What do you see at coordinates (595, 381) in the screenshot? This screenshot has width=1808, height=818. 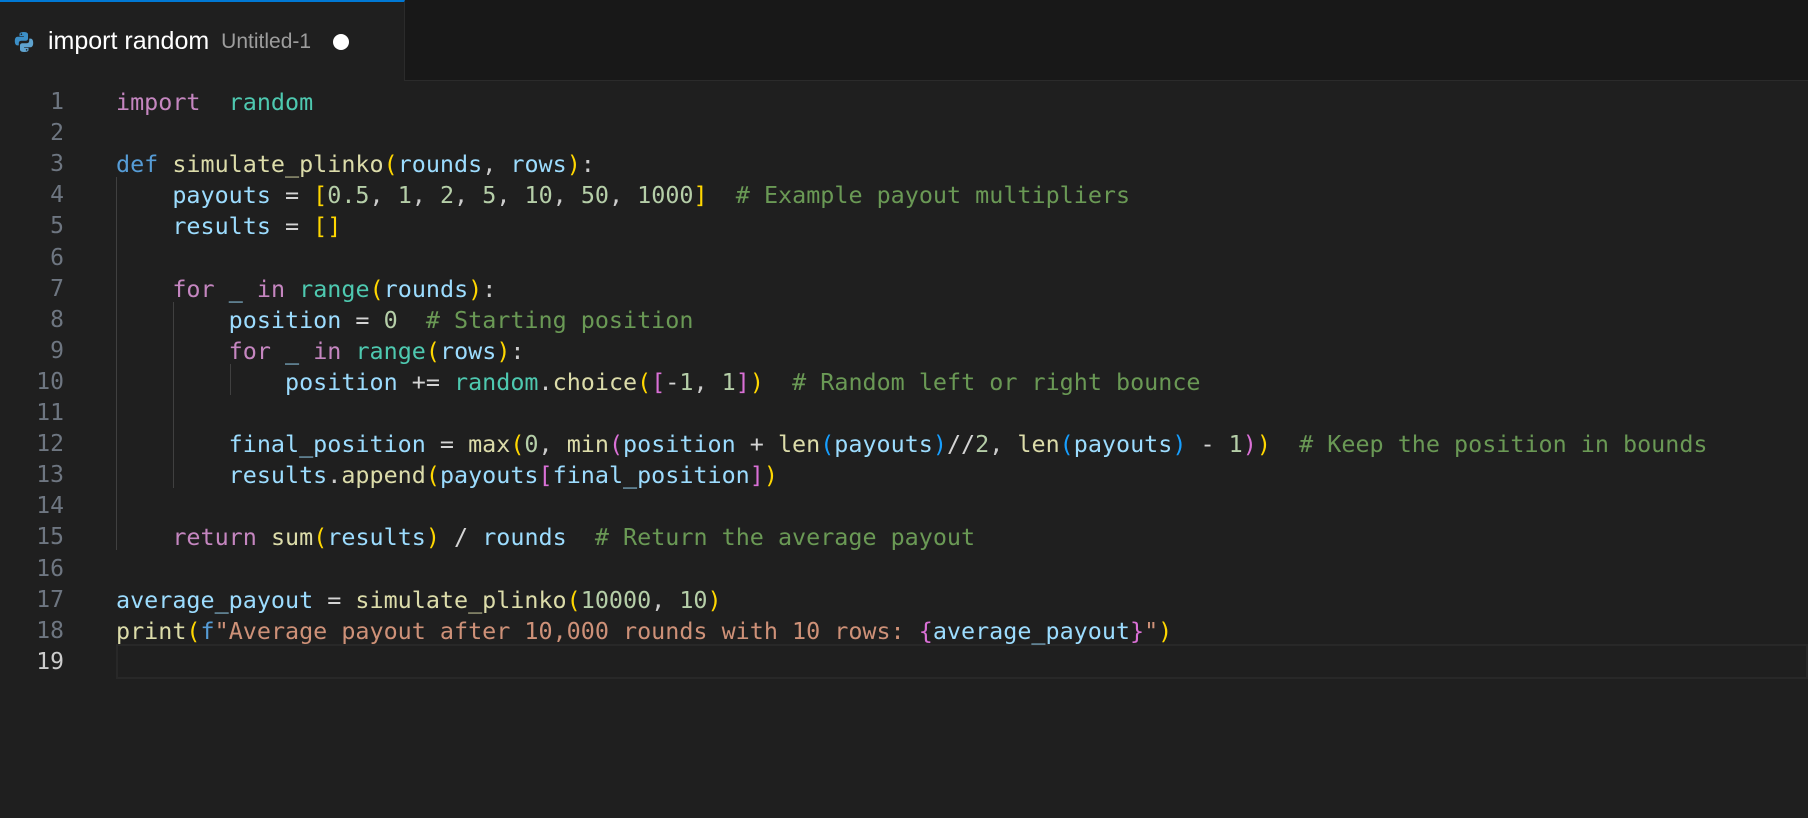 I see `code-token: choice` at bounding box center [595, 381].